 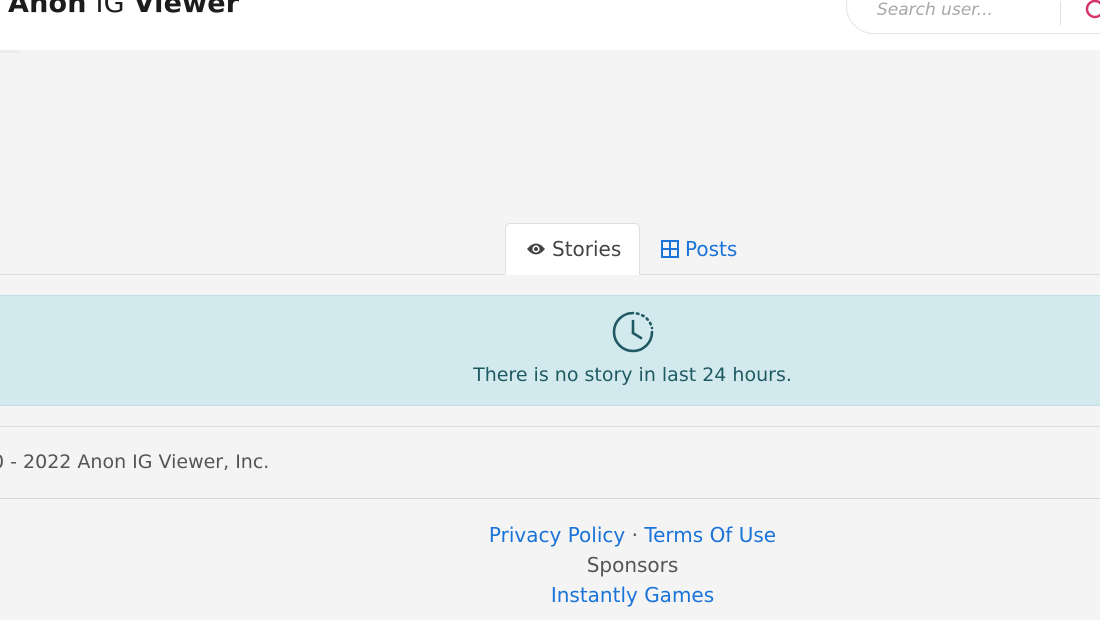 What do you see at coordinates (587, 249) in the screenshot?
I see `tab-stories-label: Stories` at bounding box center [587, 249].